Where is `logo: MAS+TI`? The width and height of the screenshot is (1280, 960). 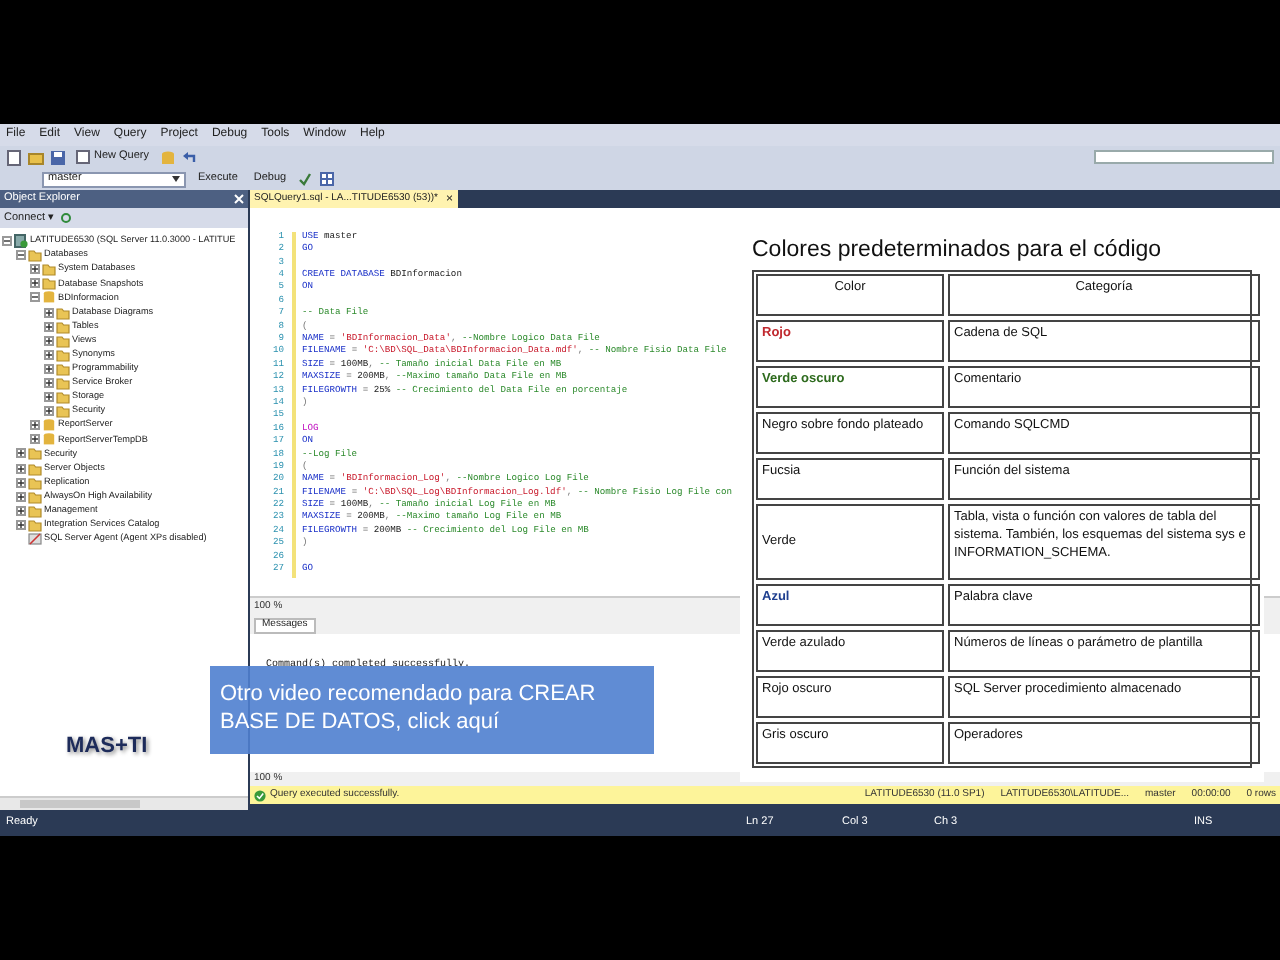
logo: MAS+TI is located at coordinates (107, 747).